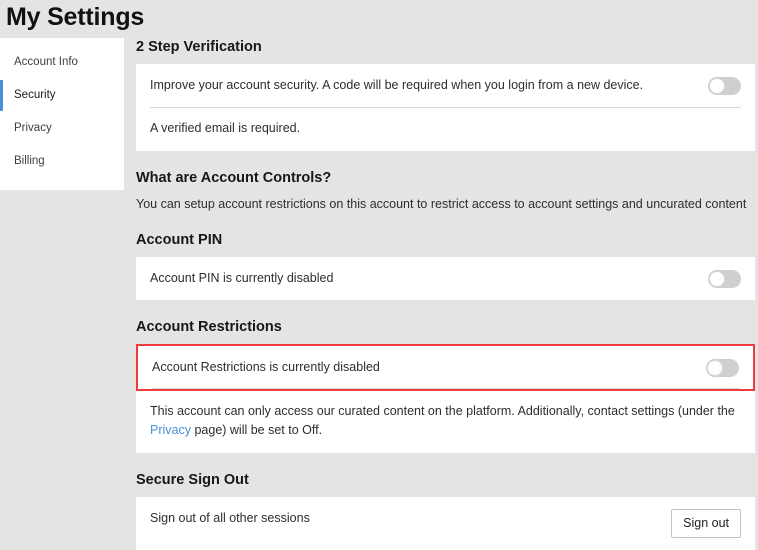 This screenshot has height=550, width=758. I want to click on account-pin-card: Account PIN is currently disabled, so click(445, 278).